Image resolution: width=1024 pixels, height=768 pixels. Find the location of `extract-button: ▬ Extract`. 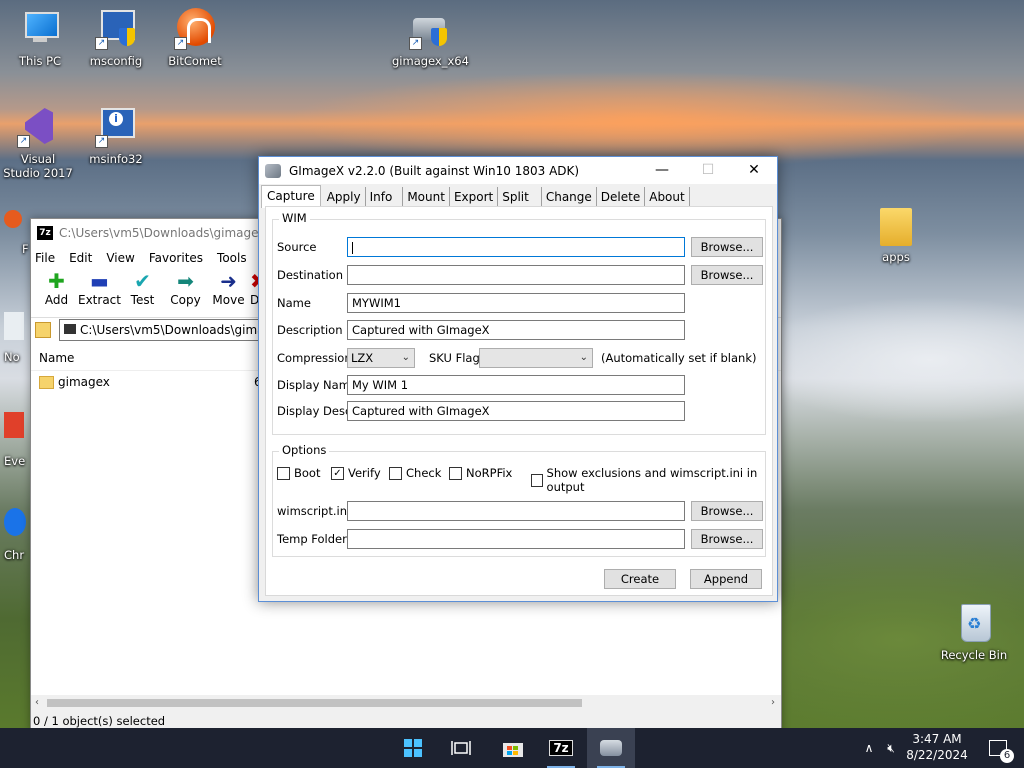

extract-button: ▬ Extract is located at coordinates (99, 288).